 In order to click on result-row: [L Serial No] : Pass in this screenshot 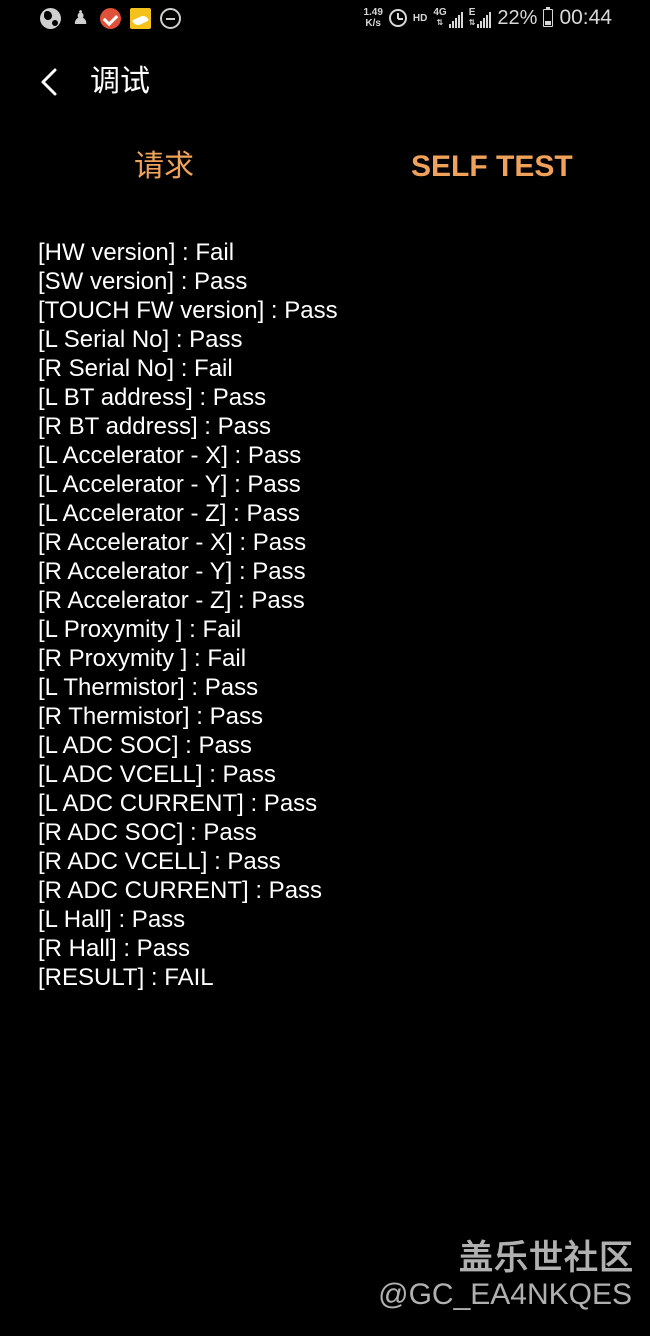, I will do `click(140, 339)`.